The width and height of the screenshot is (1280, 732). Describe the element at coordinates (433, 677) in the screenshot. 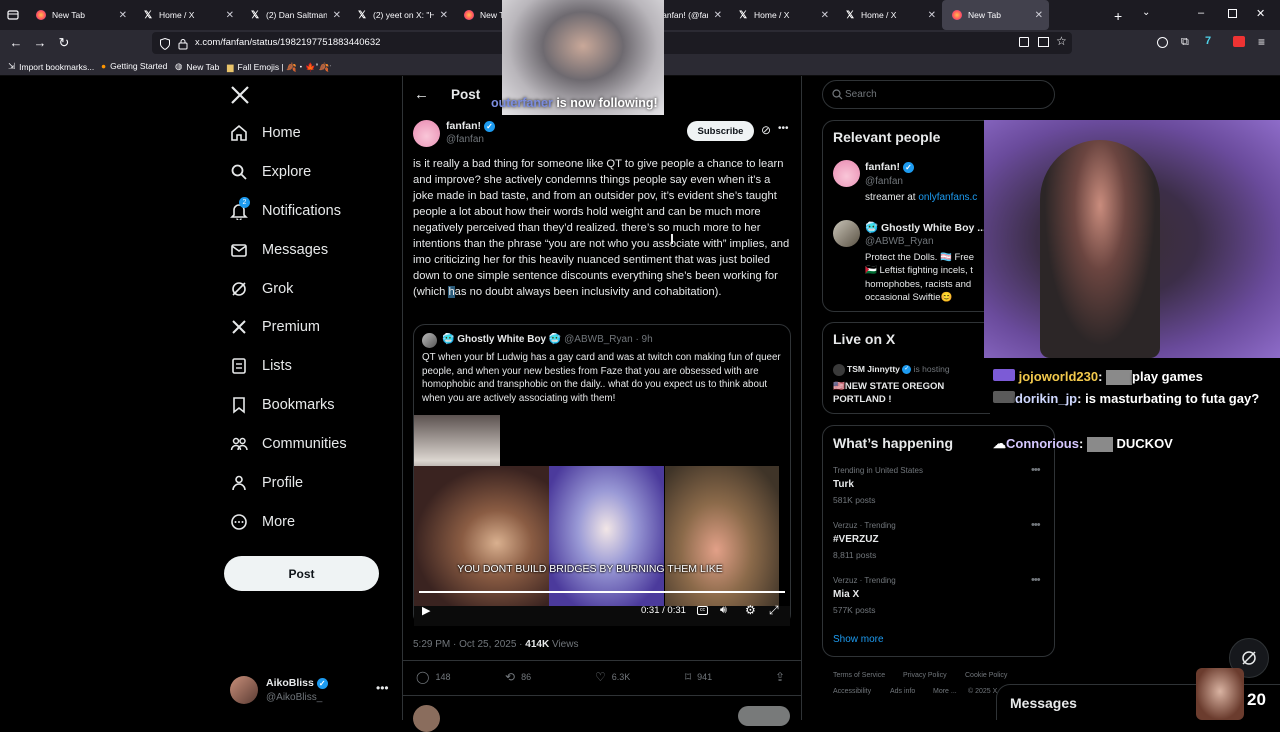

I see `reply-button: ◯ 148` at that location.